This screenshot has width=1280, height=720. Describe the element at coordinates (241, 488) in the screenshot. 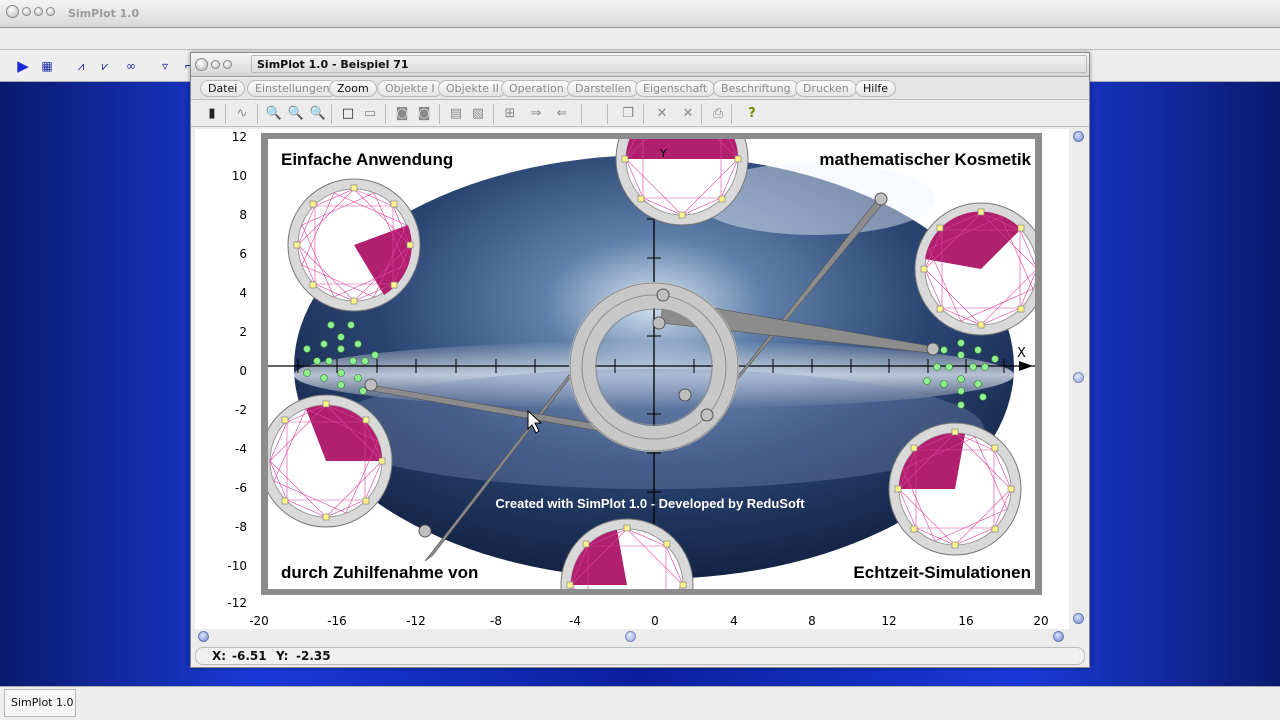

I see `y-tick-label: -6` at that location.